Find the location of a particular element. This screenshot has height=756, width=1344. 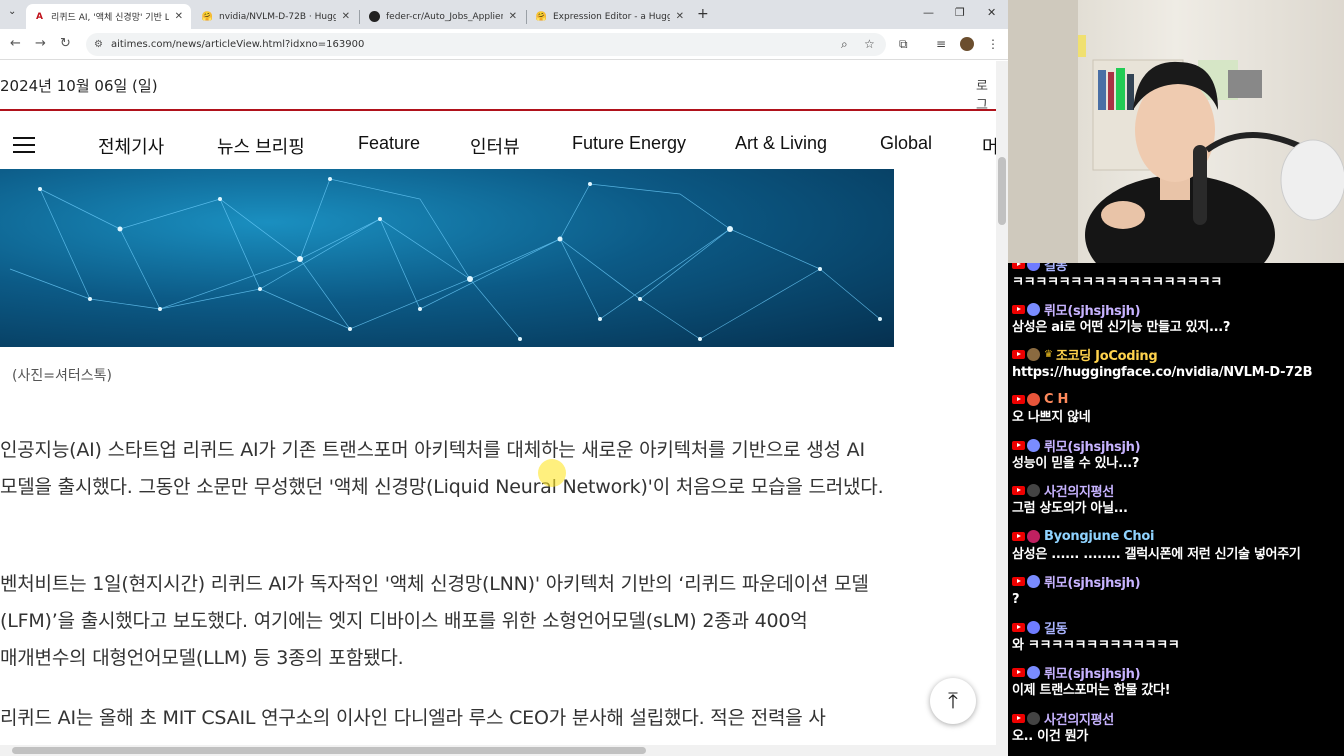

profile-avatar is located at coordinates (967, 44).